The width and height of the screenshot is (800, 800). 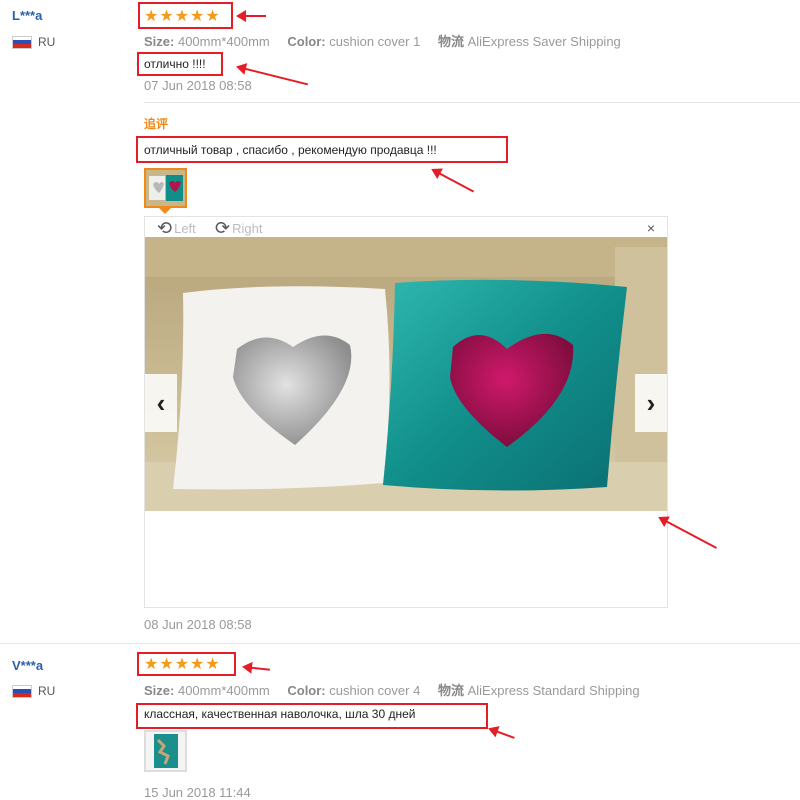 I want to click on next-photo-button: ›, so click(x=651, y=403).